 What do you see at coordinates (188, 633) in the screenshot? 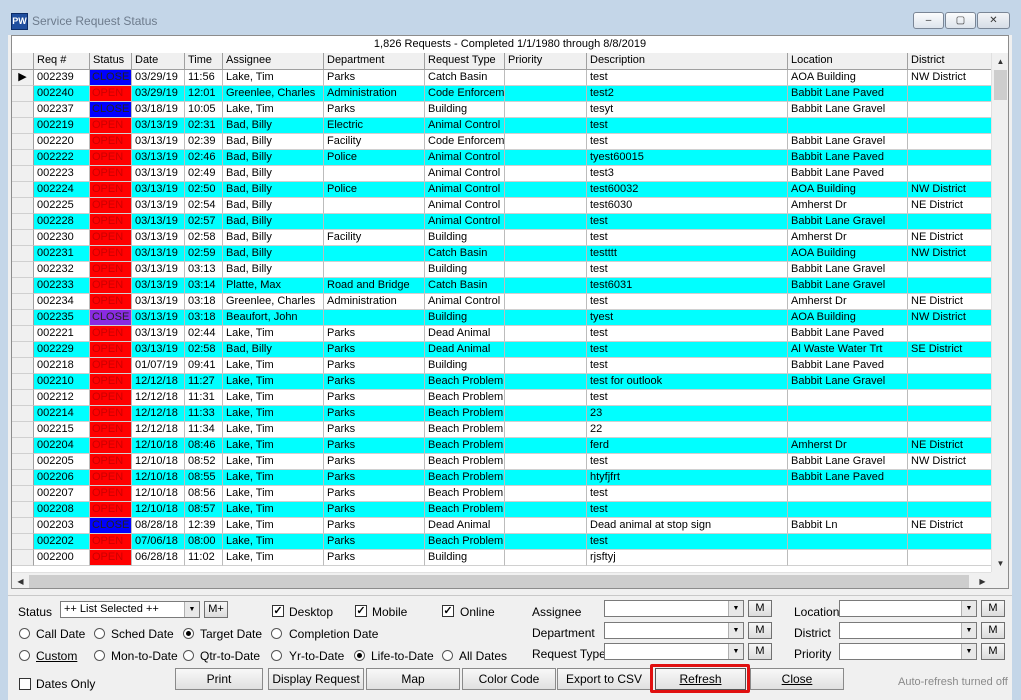
I see `target-date-radio` at bounding box center [188, 633].